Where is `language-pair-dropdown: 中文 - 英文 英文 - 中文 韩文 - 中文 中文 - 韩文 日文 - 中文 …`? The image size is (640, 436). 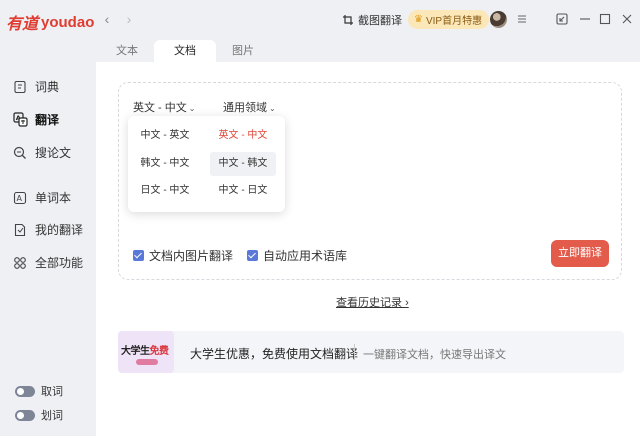 language-pair-dropdown: 中文 - 英文 英文 - 中文 韩文 - 中文 中文 - 韩文 日文 - 中文 … is located at coordinates (206, 164).